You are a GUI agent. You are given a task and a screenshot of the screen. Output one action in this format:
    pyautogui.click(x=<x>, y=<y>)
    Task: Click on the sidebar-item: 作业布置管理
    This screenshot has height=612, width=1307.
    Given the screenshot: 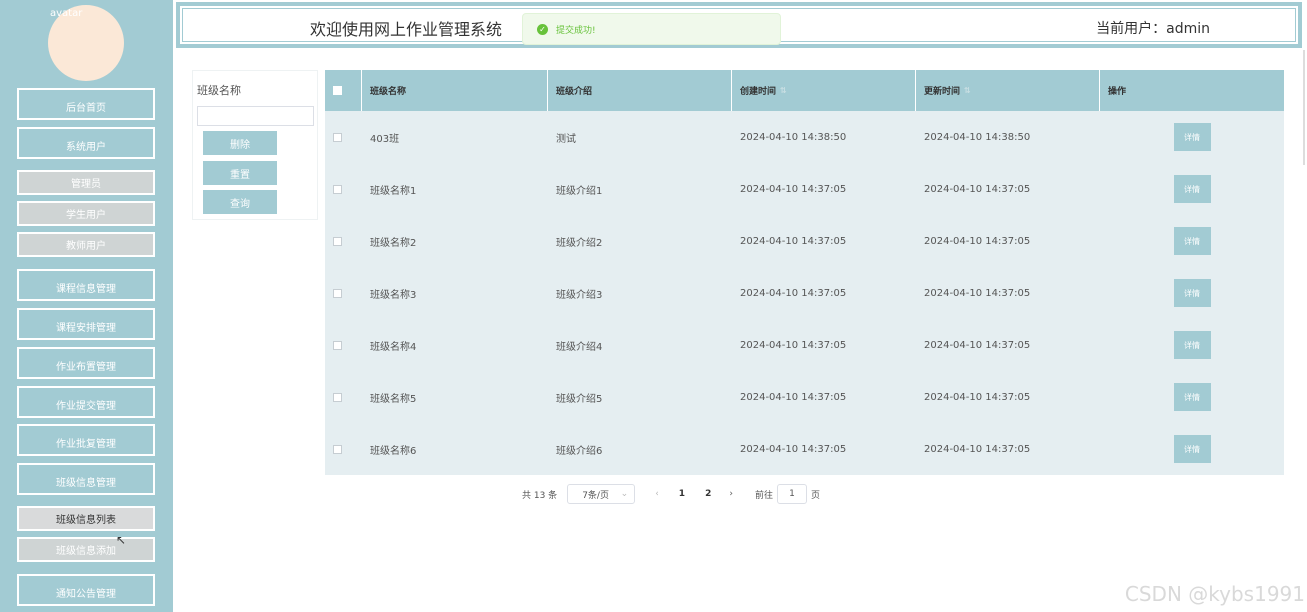 What is the action you would take?
    pyautogui.click(x=86, y=363)
    